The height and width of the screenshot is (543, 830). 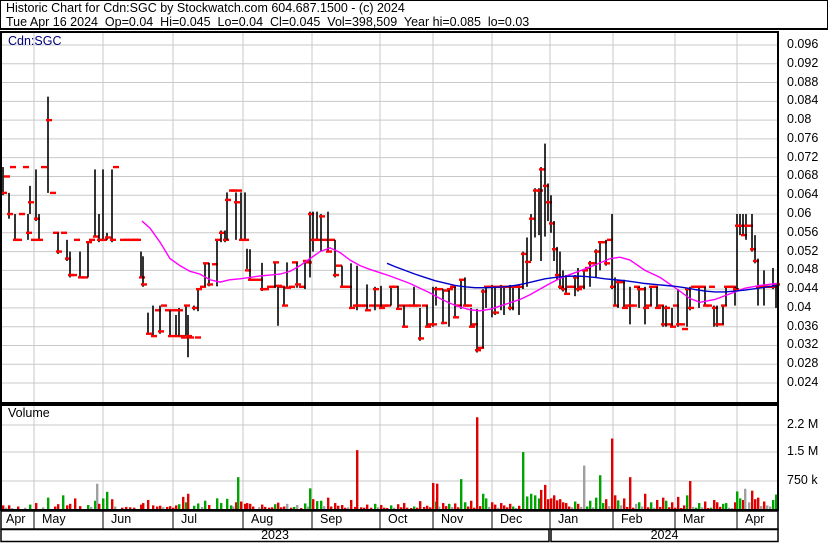 I want to click on price-tick-label: 0.028, so click(x=803, y=363).